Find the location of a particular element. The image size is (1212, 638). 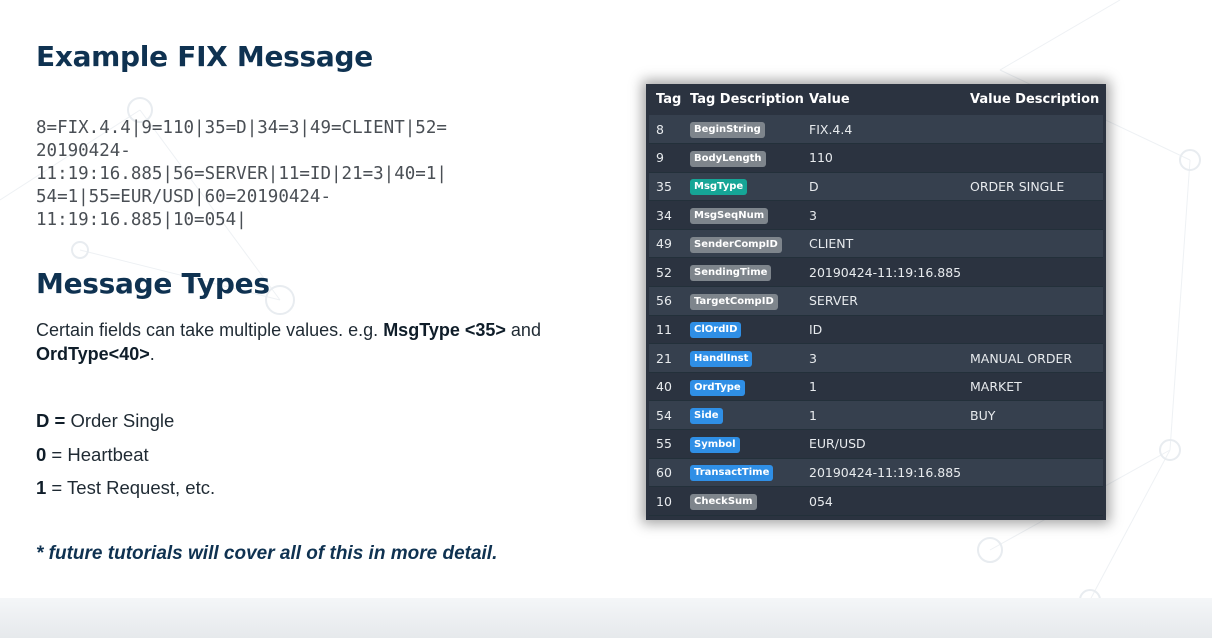

tag-description-badge: BodyLength is located at coordinates (728, 158).